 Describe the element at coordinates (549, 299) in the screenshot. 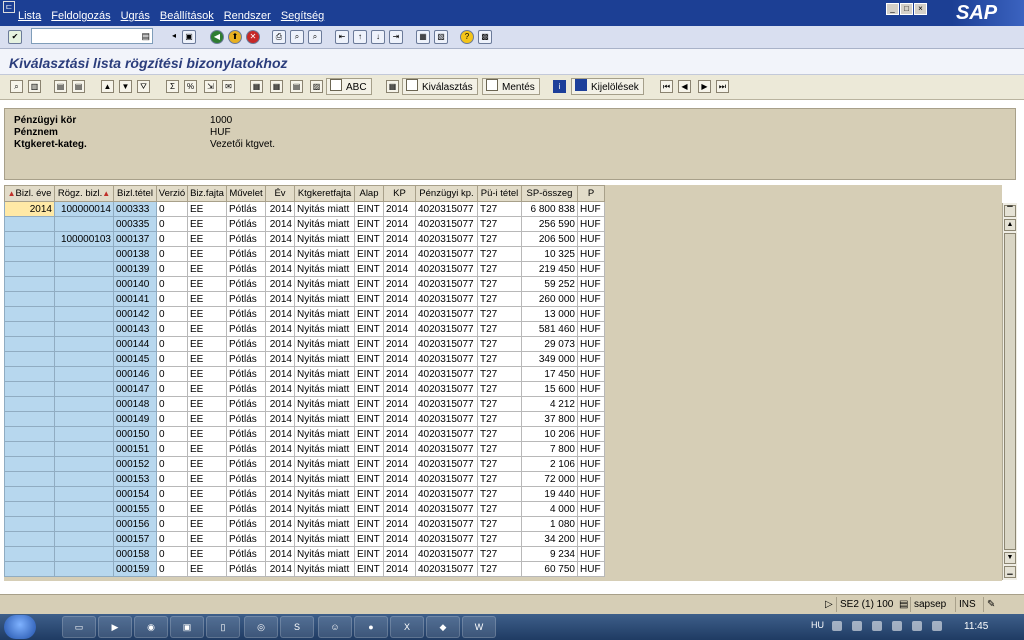

I see `cell-sp-osszeg: 260 000` at that location.